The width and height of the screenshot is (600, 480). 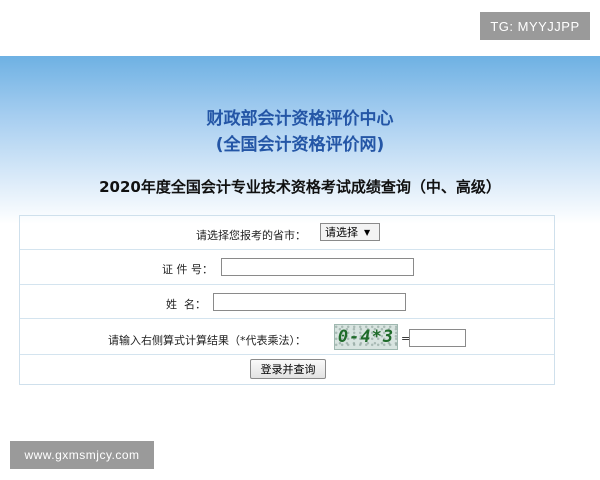 What do you see at coordinates (341, 232) in the screenshot?
I see `province-select-value: 请选择` at bounding box center [341, 232].